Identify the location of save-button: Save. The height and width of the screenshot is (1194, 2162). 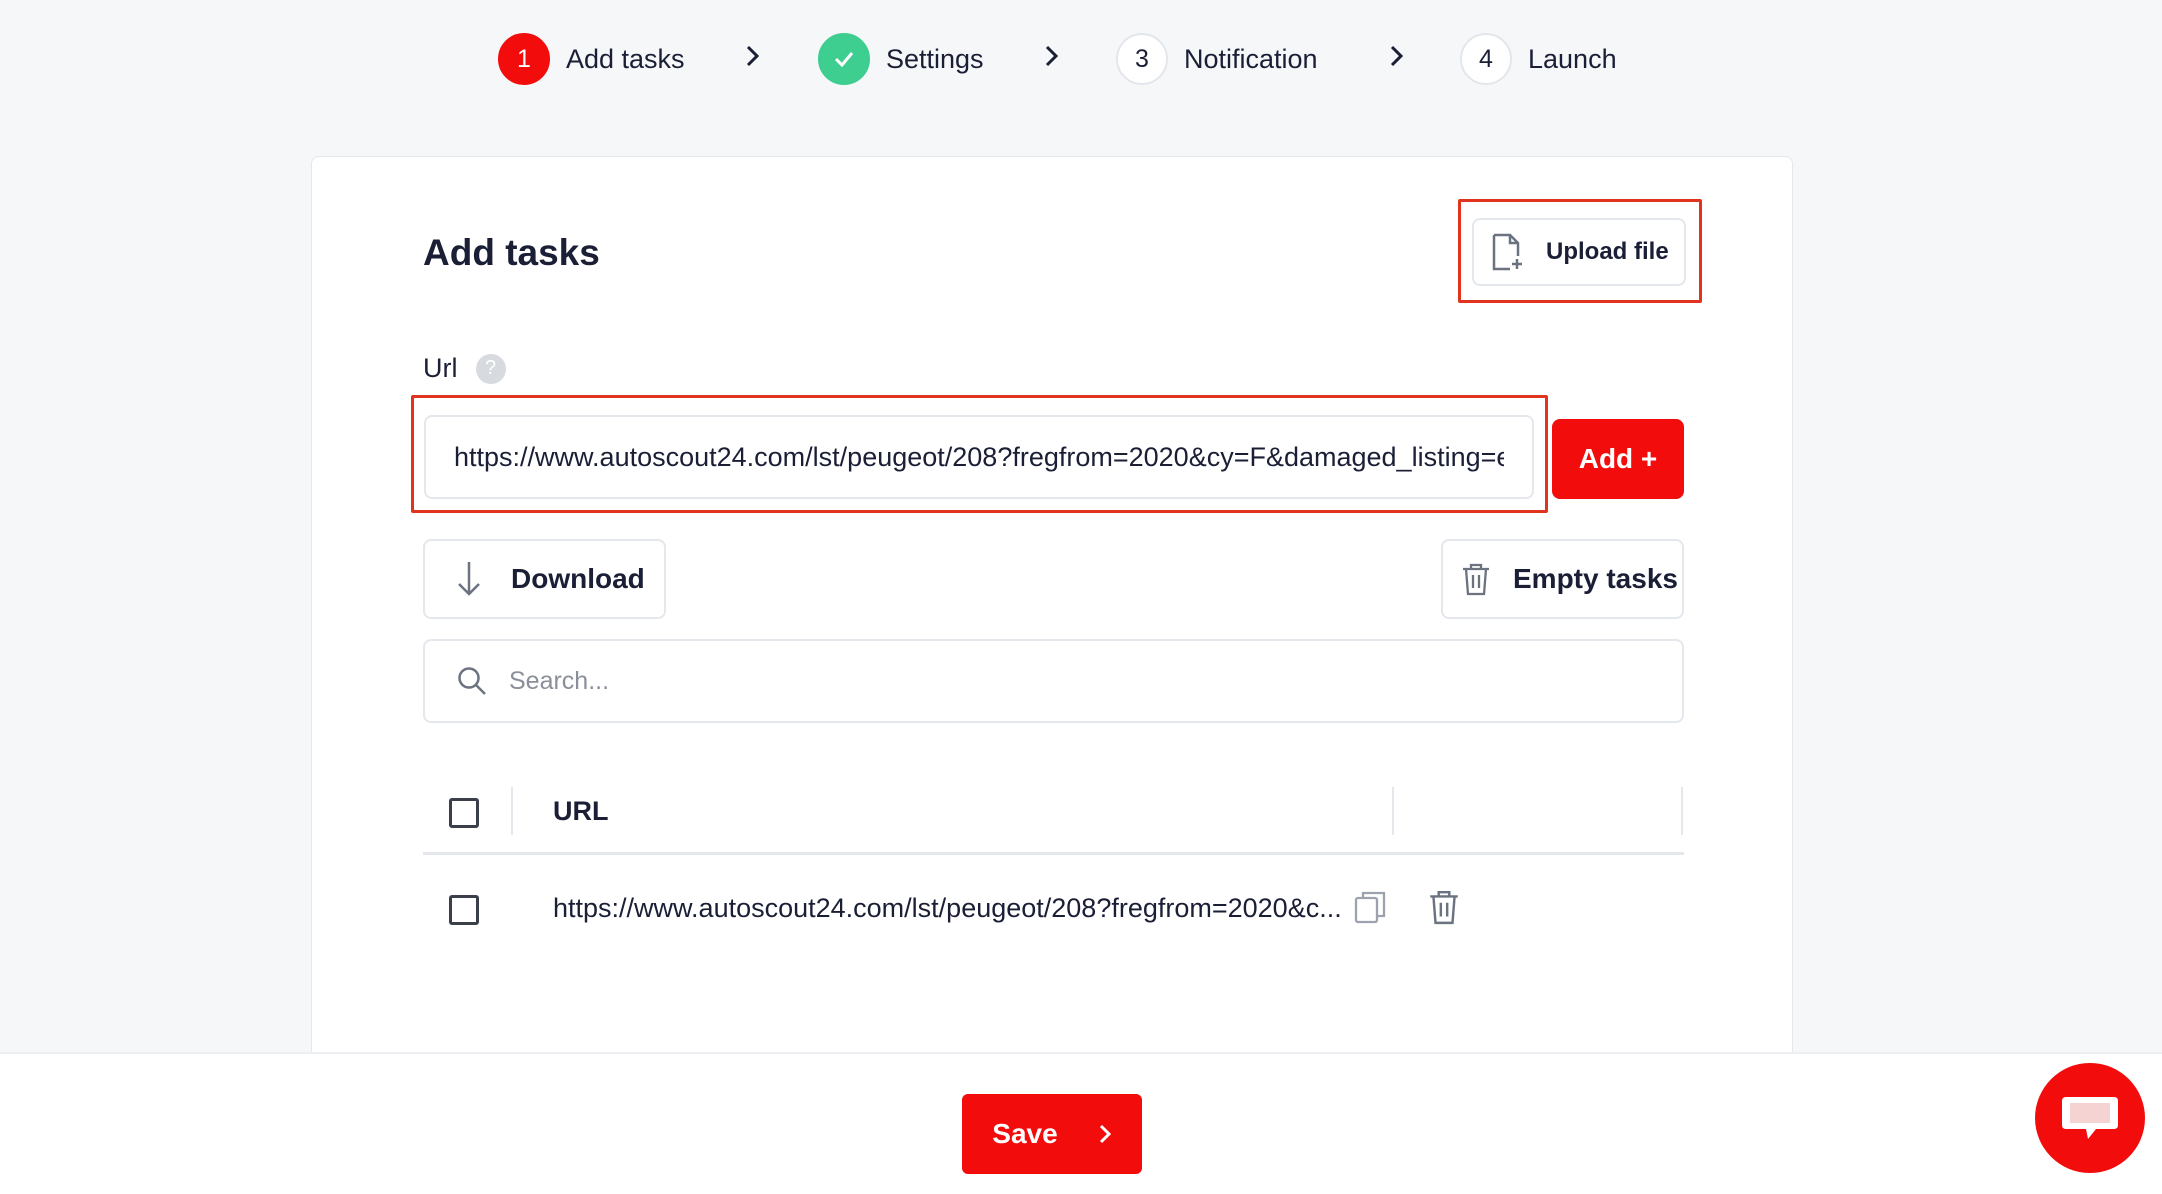
(1052, 1134).